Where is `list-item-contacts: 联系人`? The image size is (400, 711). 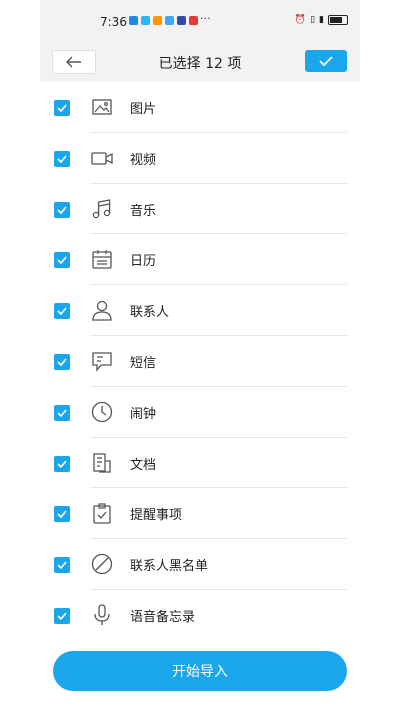
list-item-contacts: 联系人 is located at coordinates (200, 310).